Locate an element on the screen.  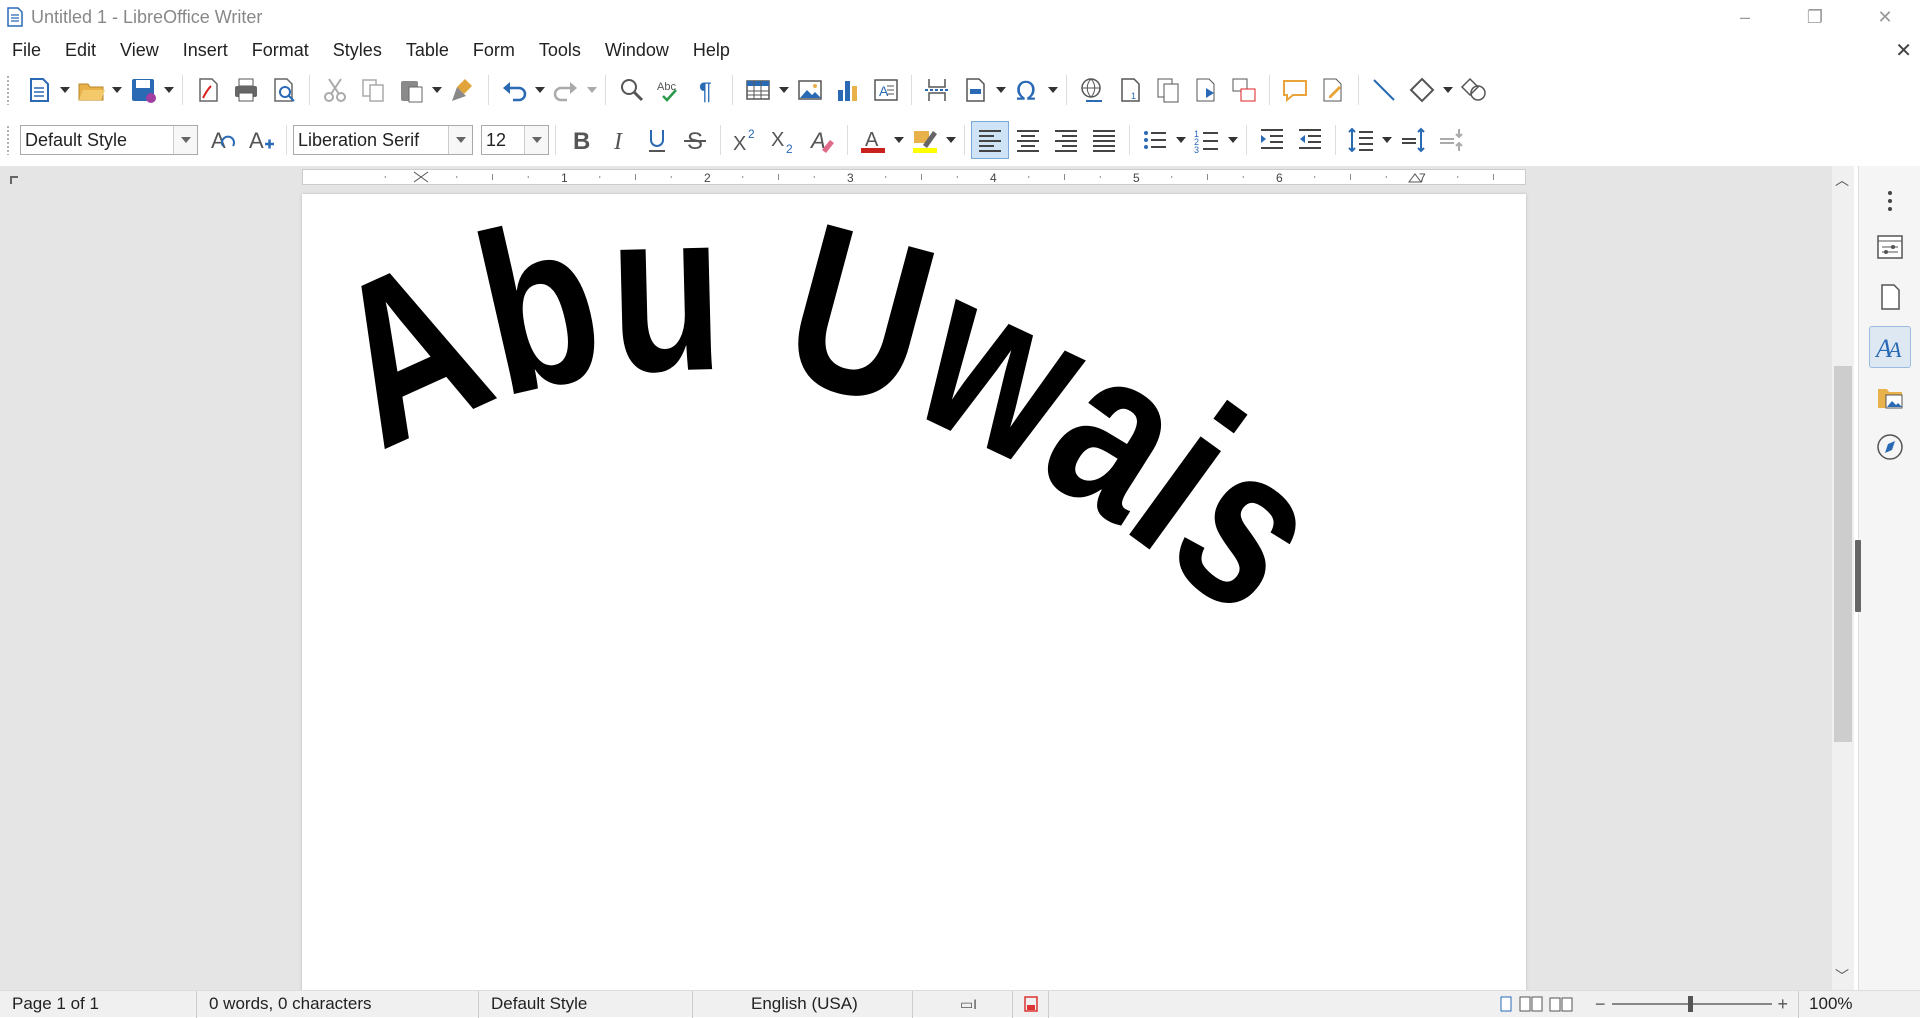
ordered-list-dropdown is located at coordinates (1233, 140).